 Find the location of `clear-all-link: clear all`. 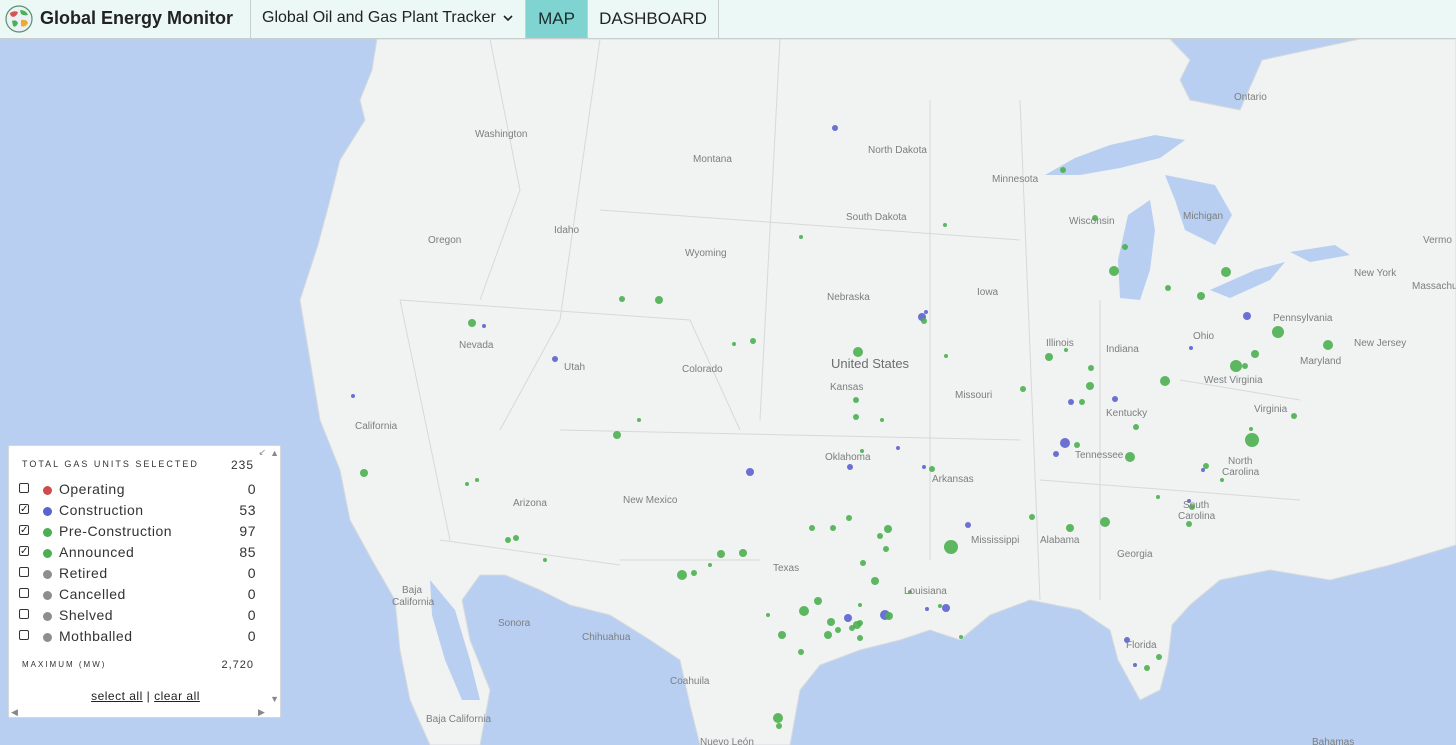

clear-all-link: clear all is located at coordinates (177, 696).